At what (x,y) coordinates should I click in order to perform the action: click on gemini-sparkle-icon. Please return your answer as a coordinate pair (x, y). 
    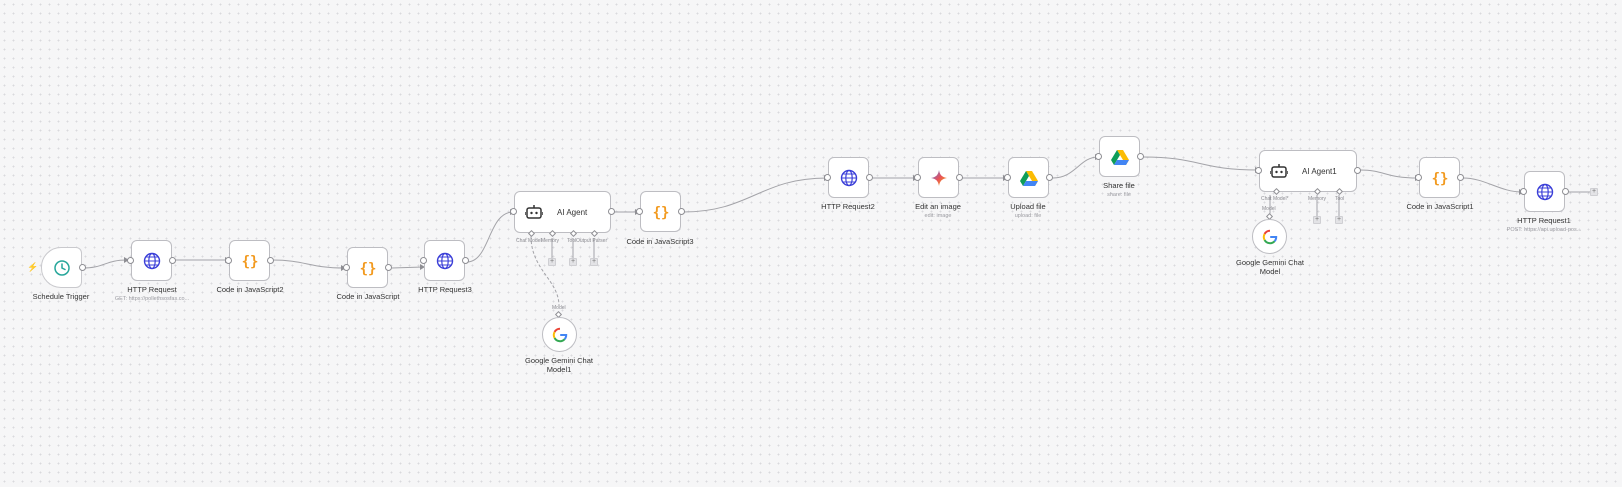
    Looking at the image, I should click on (938, 177).